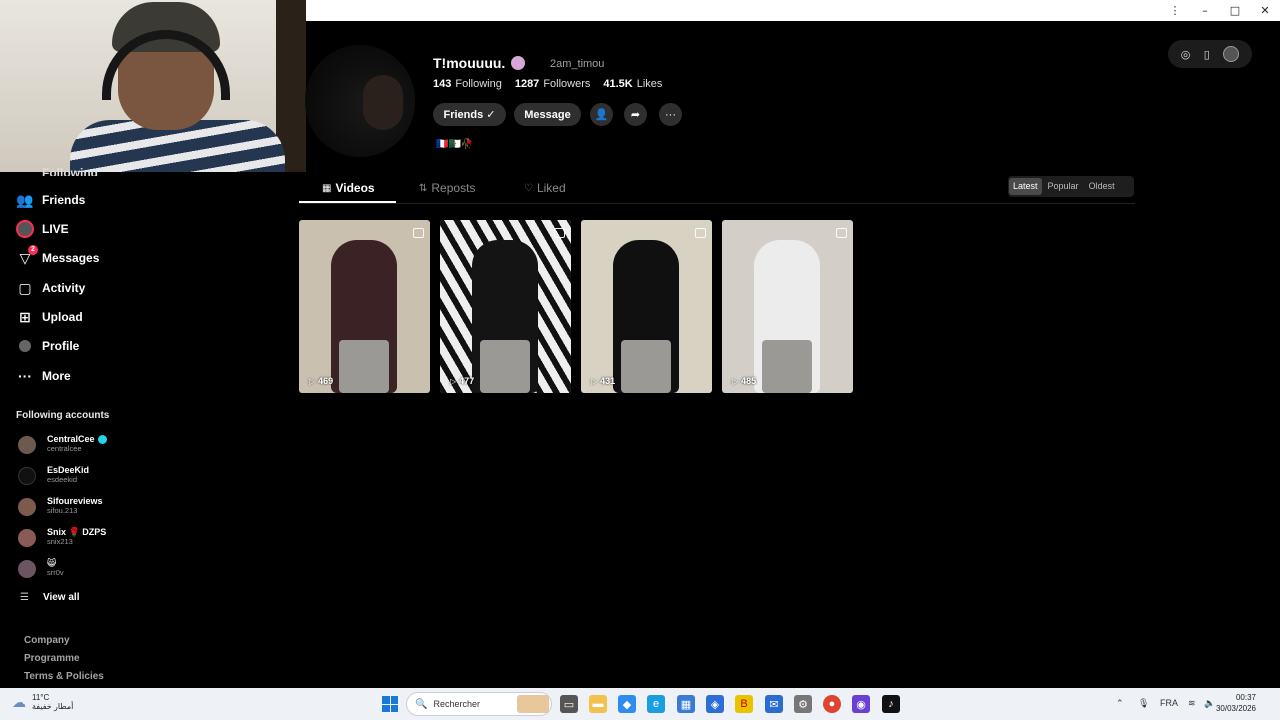 The image size is (1280, 720). I want to click on tab-label: Reposts, so click(453, 188).